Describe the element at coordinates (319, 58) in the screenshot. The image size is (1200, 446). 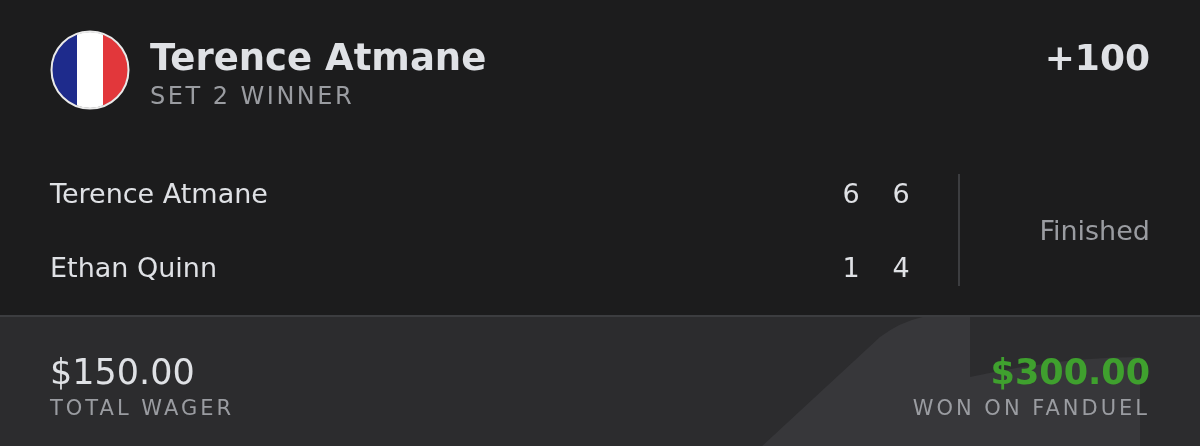
I see `selection-name: Terence Atmane` at that location.